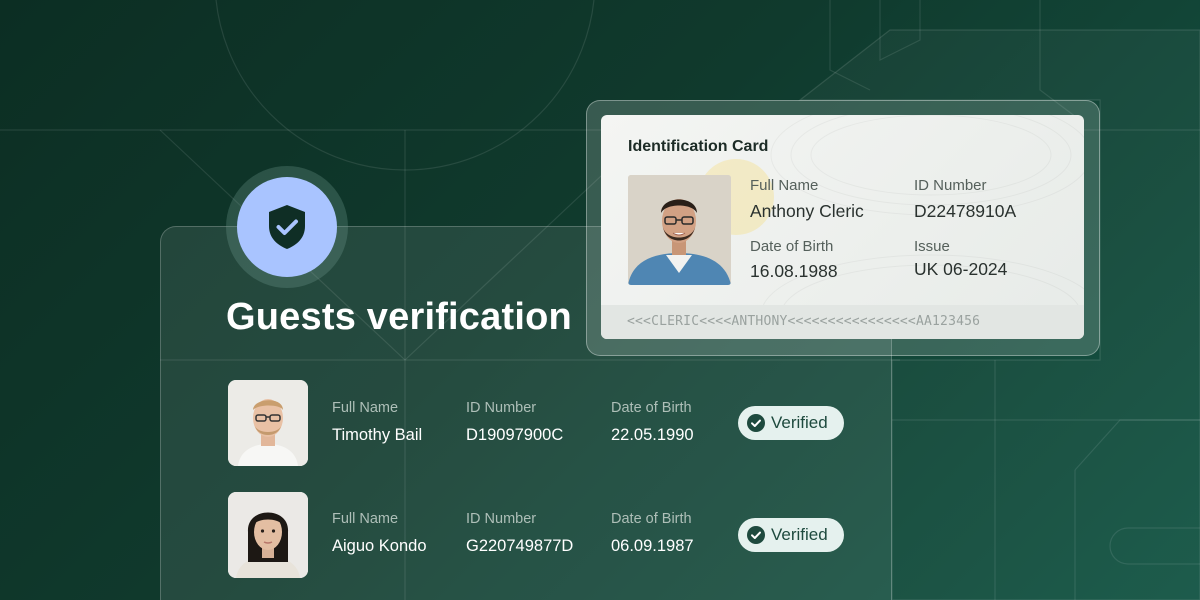 Image resolution: width=1200 pixels, height=600 pixels. I want to click on card-issue-label: Issue, so click(932, 246).